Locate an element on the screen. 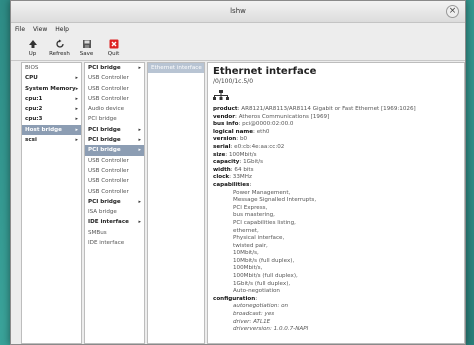  up-label: Up is located at coordinates (32, 54).